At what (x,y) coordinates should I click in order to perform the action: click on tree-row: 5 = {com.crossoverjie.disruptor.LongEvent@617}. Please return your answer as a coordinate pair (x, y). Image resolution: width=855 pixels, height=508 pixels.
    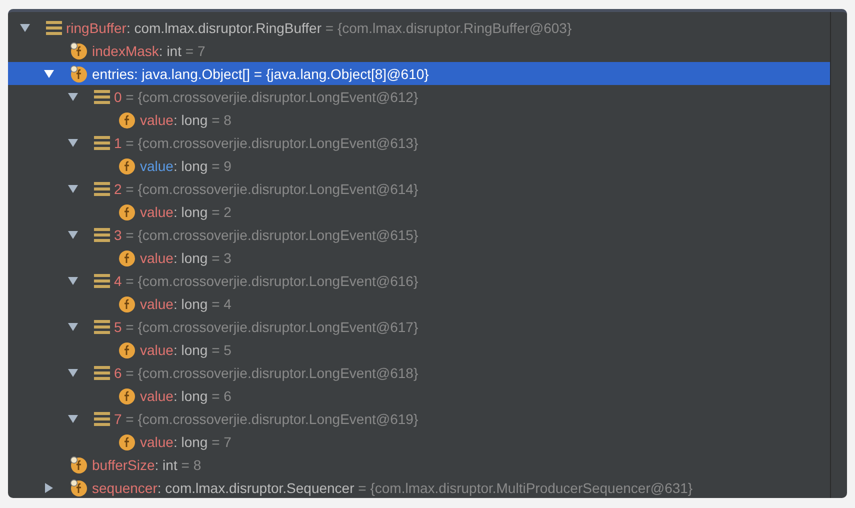
    Looking at the image, I should click on (419, 326).